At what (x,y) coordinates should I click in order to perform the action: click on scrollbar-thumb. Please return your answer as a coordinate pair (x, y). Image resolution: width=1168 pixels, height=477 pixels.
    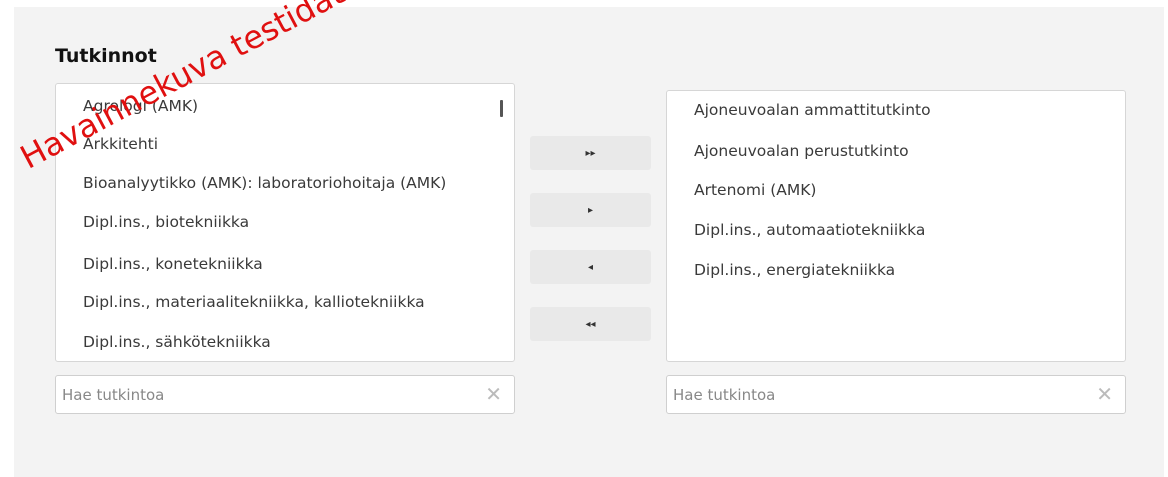
    Looking at the image, I should click on (501, 108).